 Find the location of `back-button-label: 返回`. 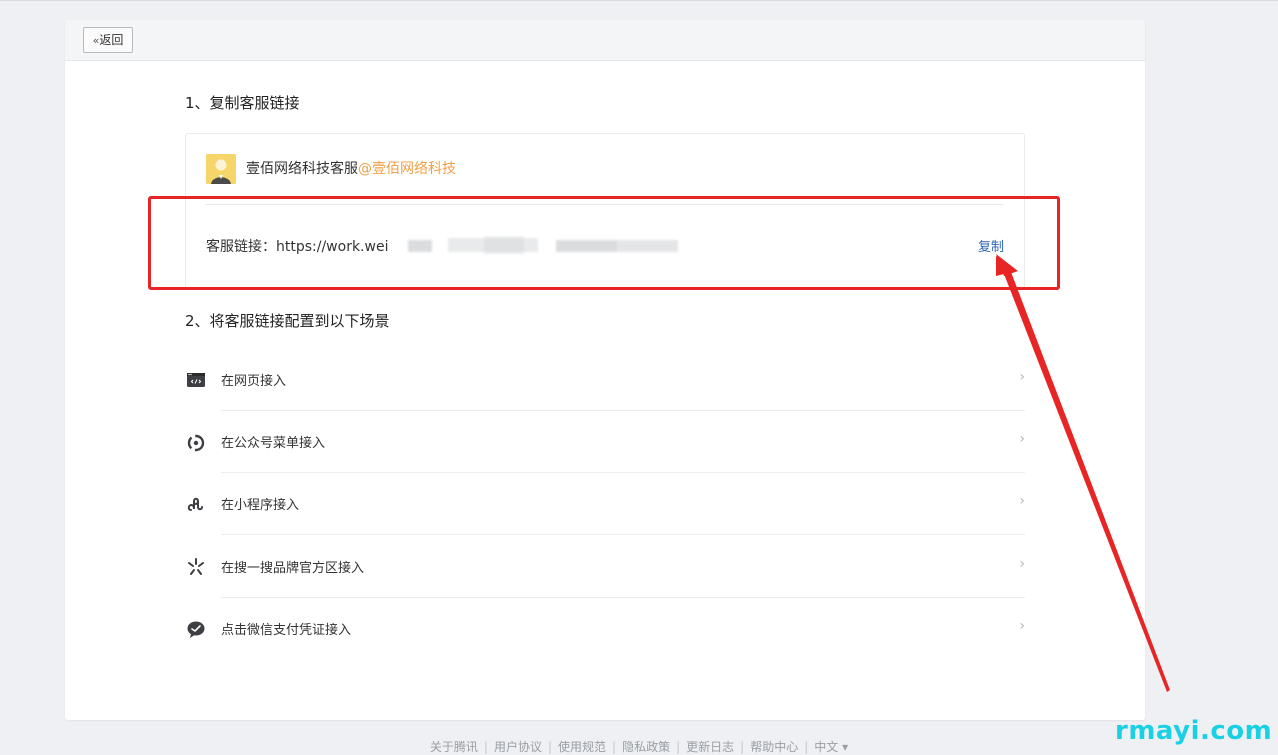

back-button-label: 返回 is located at coordinates (111, 40).